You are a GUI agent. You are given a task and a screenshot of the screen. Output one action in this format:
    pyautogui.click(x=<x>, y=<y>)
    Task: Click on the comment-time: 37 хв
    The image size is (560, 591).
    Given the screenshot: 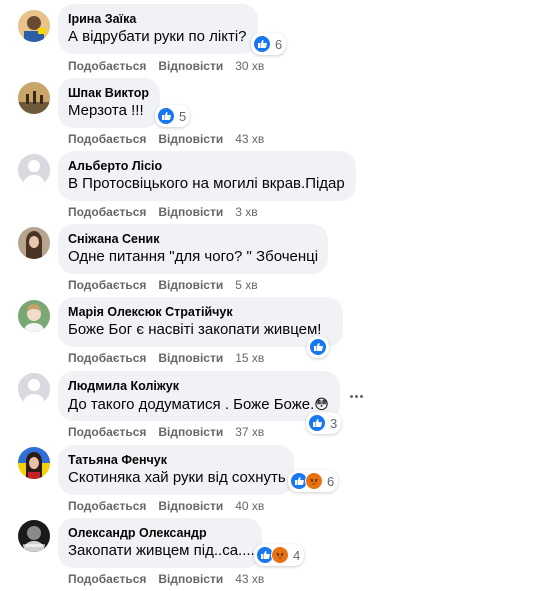 What is the action you would take?
    pyautogui.click(x=249, y=432)
    